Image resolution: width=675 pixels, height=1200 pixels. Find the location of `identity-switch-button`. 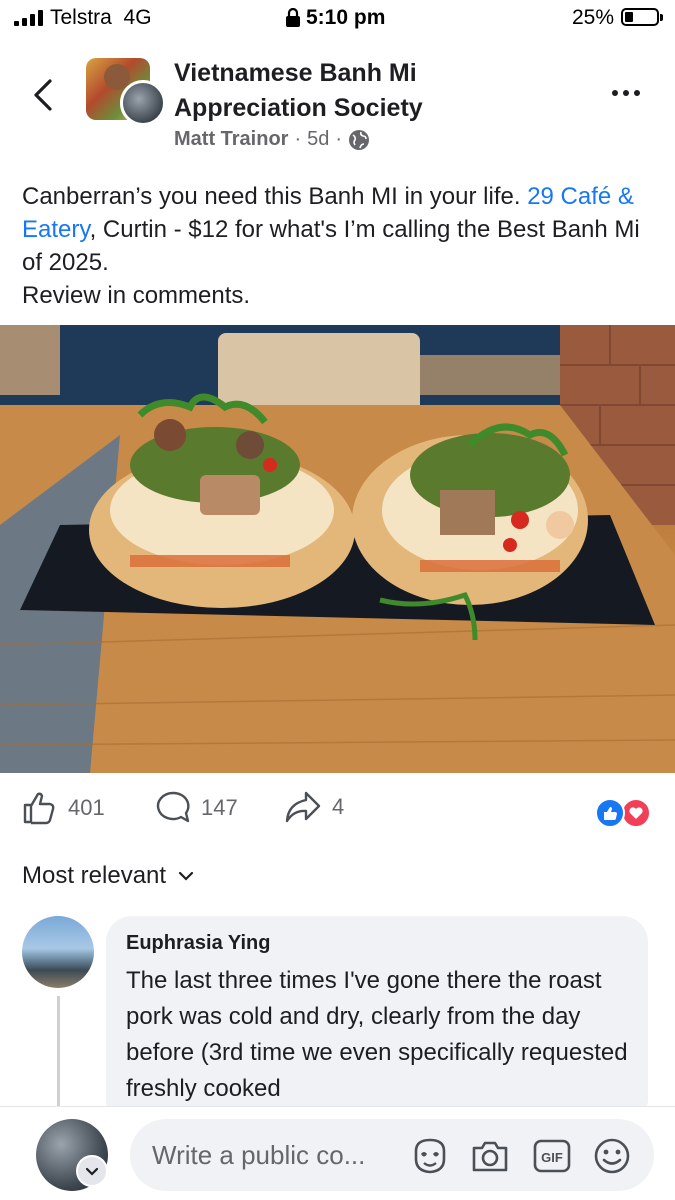

identity-switch-button is located at coordinates (92, 1171).